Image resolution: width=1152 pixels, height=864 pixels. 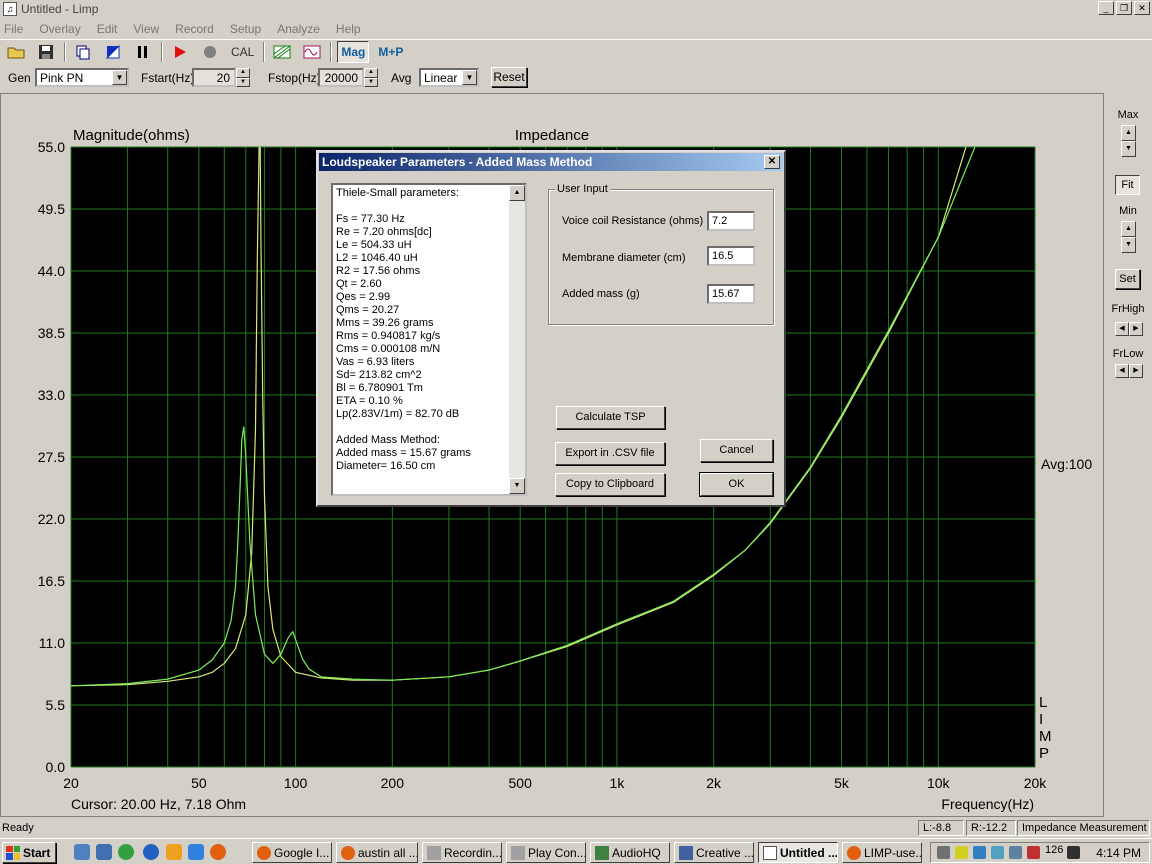 I want to click on internet-explorer-icon, so click(x=196, y=852).